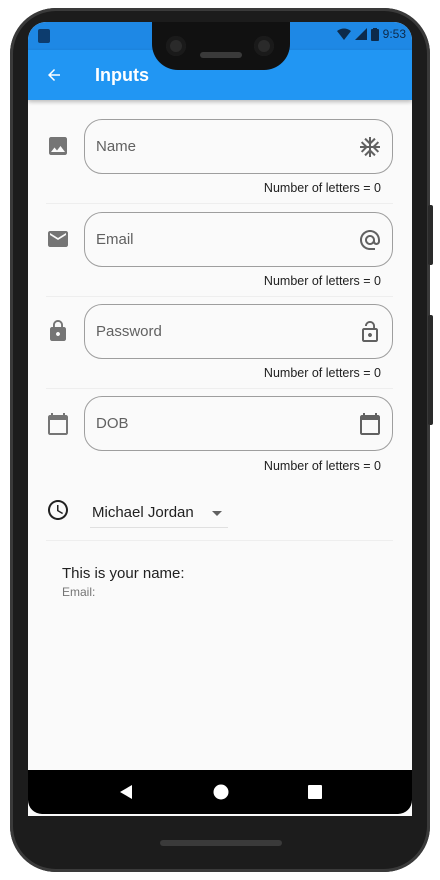 The height and width of the screenshot is (880, 440). What do you see at coordinates (58, 239) in the screenshot?
I see `mail-icon` at bounding box center [58, 239].